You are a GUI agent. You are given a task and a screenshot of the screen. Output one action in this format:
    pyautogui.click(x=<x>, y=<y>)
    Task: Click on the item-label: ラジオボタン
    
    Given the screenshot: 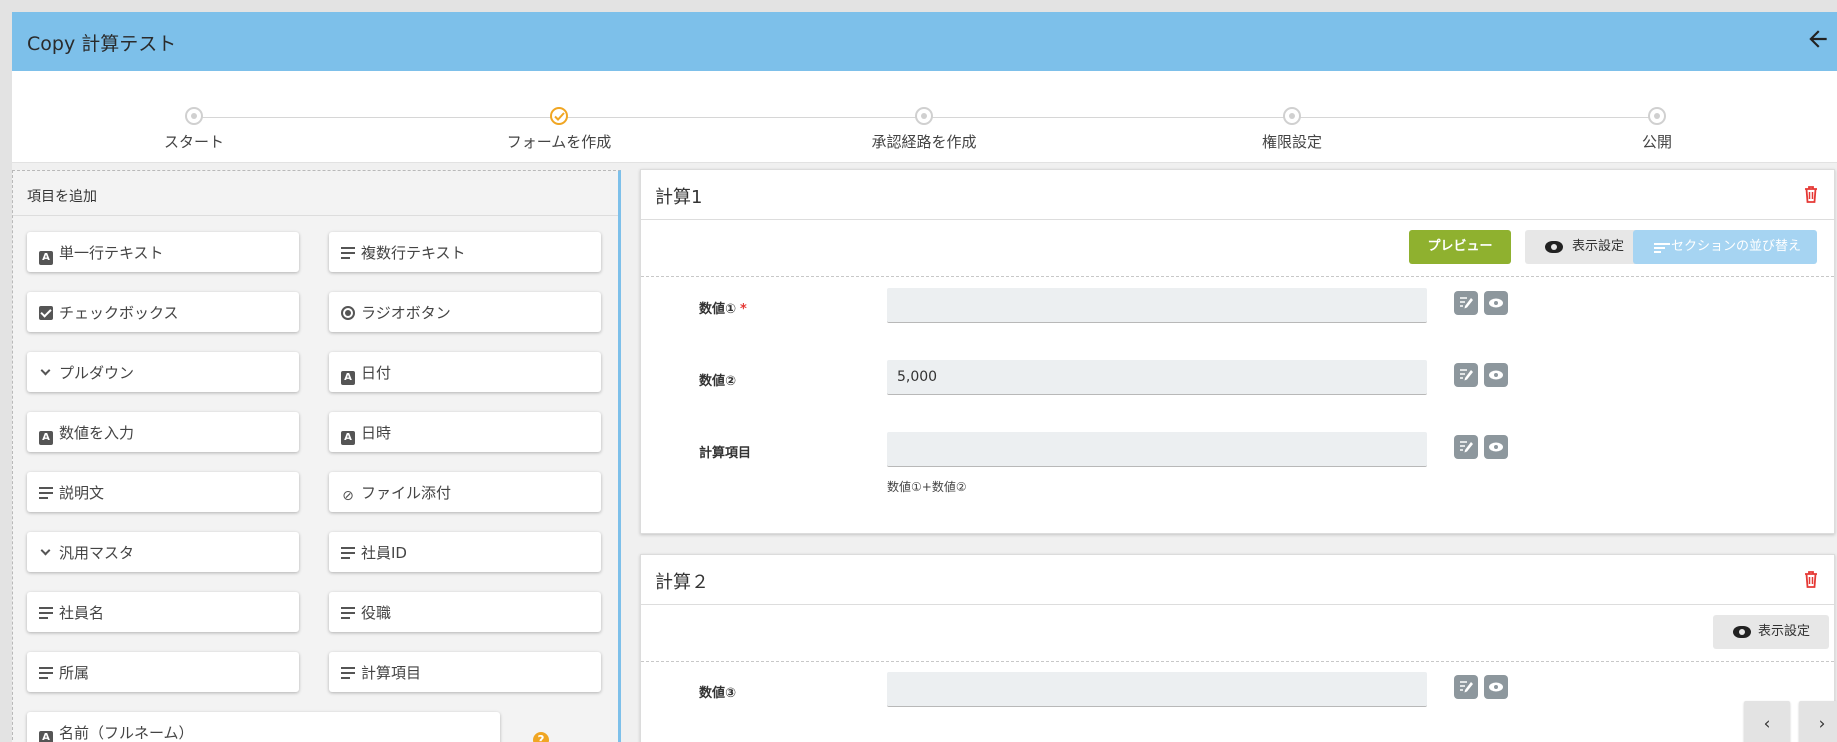 What is the action you would take?
    pyautogui.click(x=406, y=313)
    